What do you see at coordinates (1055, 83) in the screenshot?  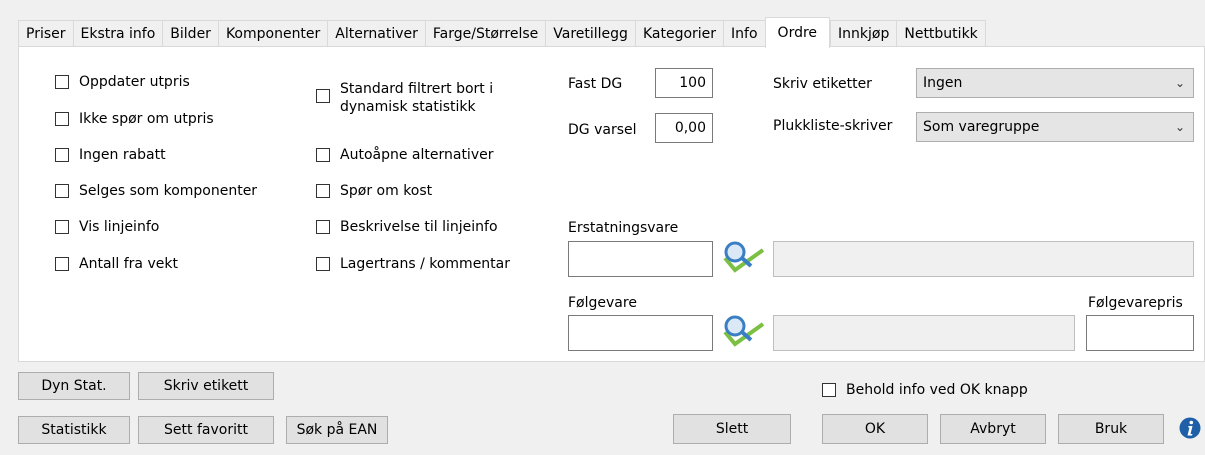 I see `skriv-etiketter-select: Ingen ⌄` at bounding box center [1055, 83].